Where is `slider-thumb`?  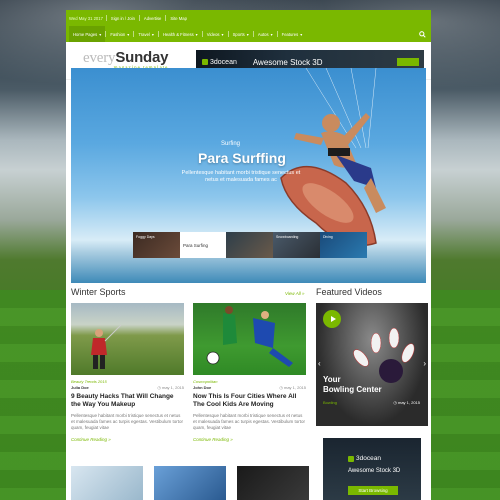 slider-thumb is located at coordinates (249, 245).